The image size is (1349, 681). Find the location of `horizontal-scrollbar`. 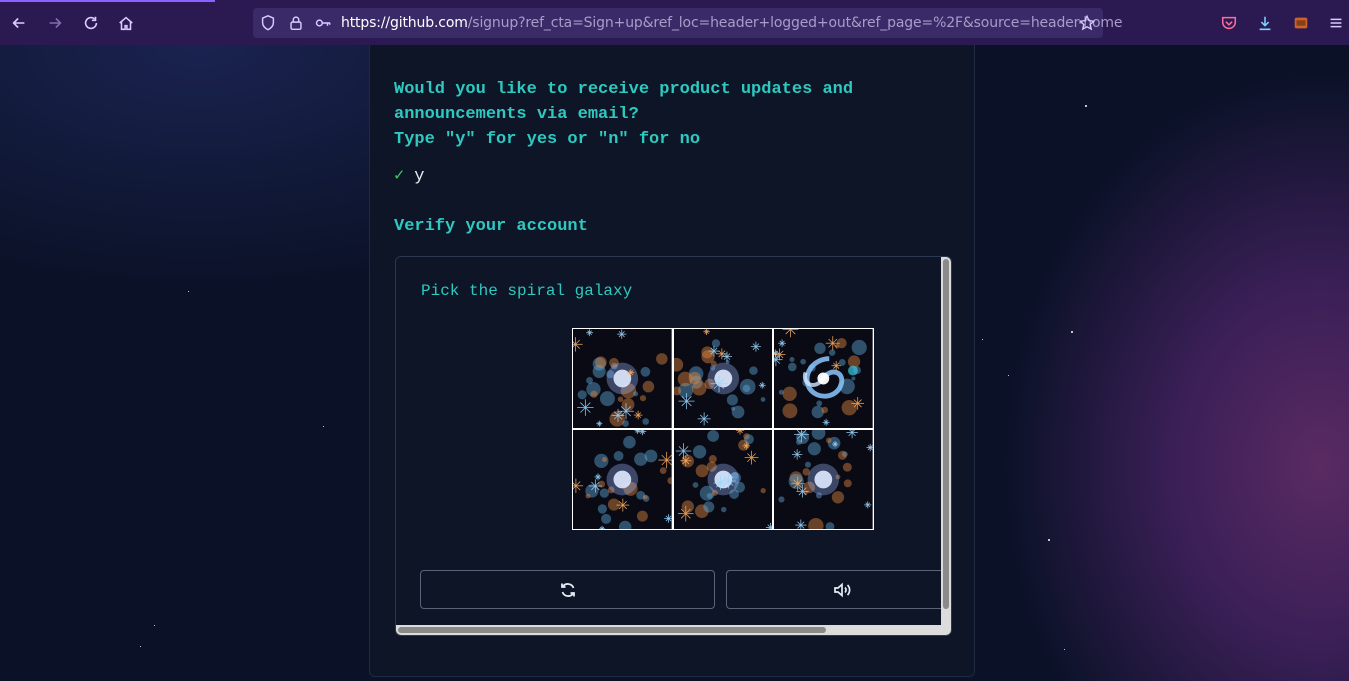

horizontal-scrollbar is located at coordinates (673, 630).